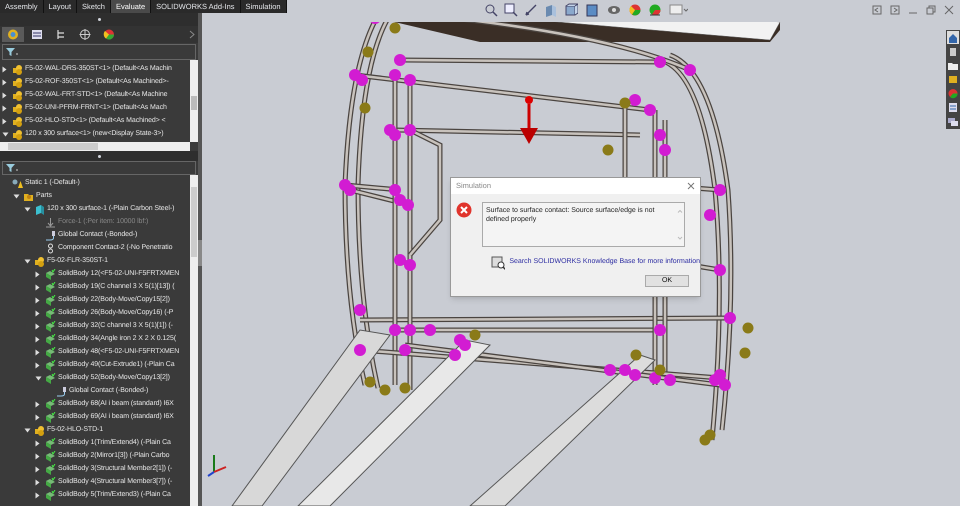 This screenshot has width=960, height=506. What do you see at coordinates (50, 222) in the screenshot?
I see `force-icon` at bounding box center [50, 222].